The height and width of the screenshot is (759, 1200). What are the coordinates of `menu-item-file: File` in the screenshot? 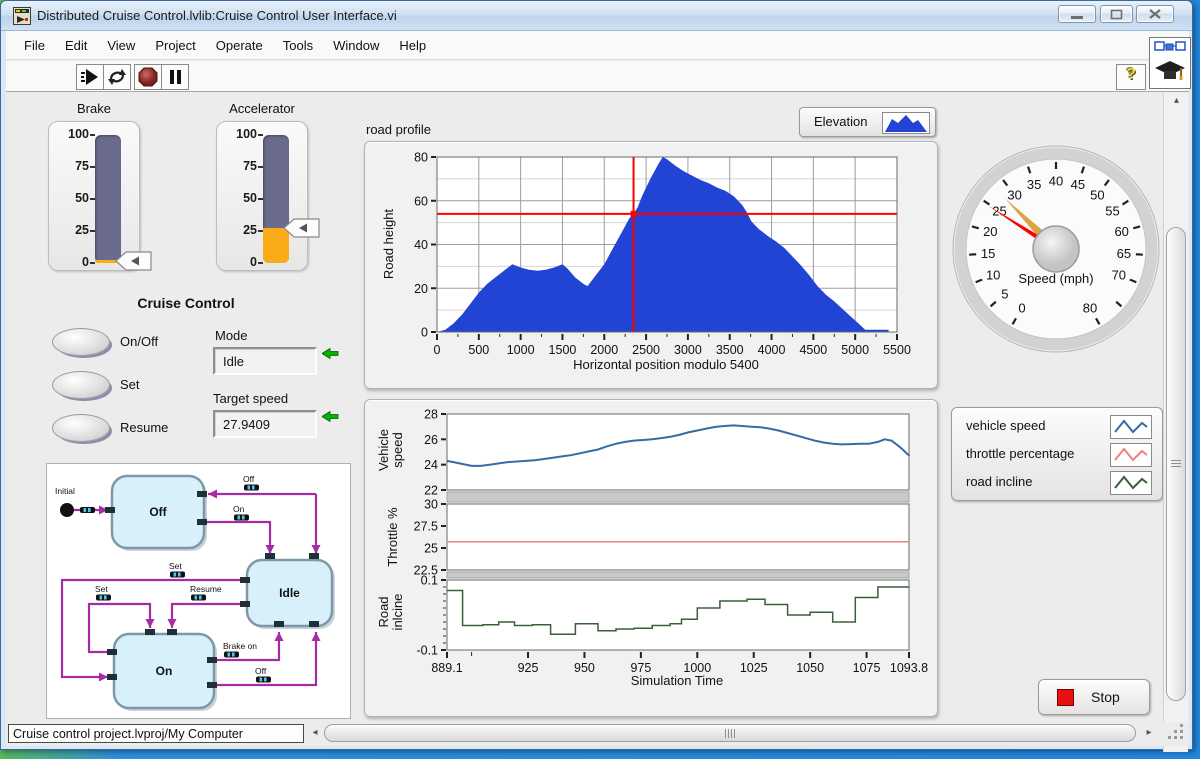 It's located at (34, 45).